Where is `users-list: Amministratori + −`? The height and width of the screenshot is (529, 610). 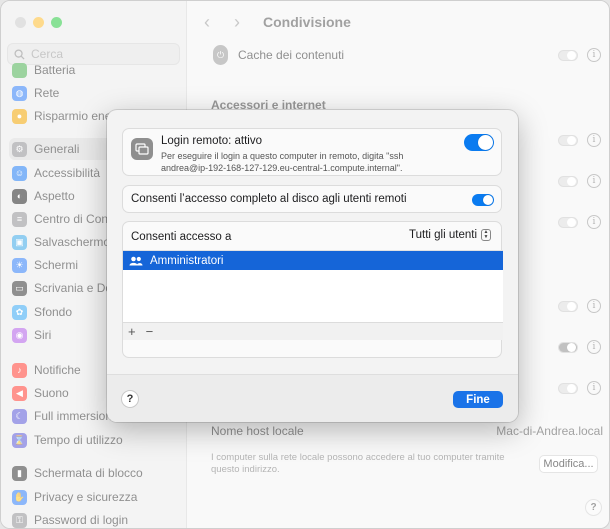 users-list: Amministratori + − is located at coordinates (313, 295).